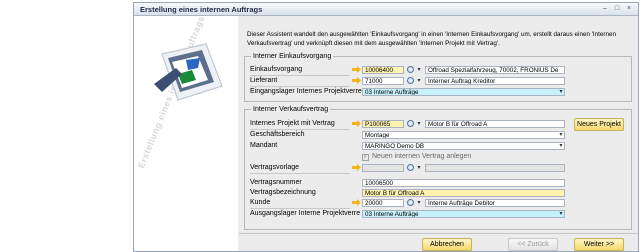 The image size is (643, 252). What do you see at coordinates (495, 168) in the screenshot?
I see `vertragsvorlage-info` at bounding box center [495, 168].